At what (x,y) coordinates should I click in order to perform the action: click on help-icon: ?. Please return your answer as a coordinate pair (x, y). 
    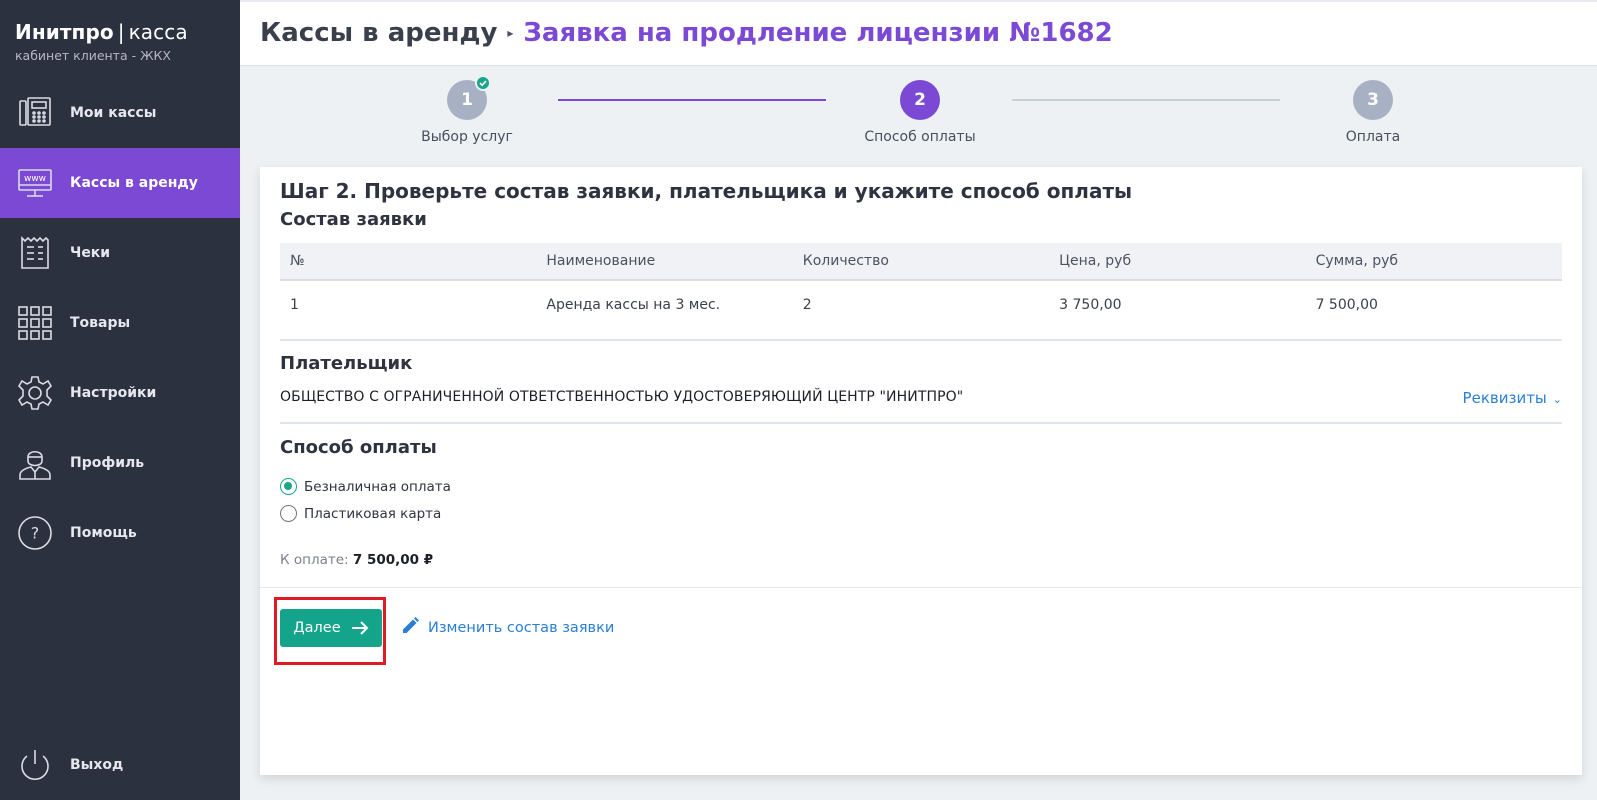
    Looking at the image, I should click on (35, 533).